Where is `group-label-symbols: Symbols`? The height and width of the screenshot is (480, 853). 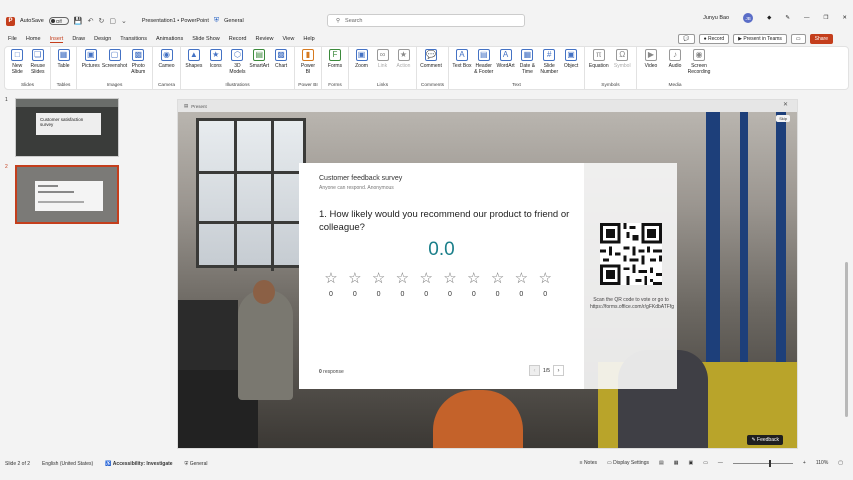 group-label-symbols: Symbols is located at coordinates (610, 85).